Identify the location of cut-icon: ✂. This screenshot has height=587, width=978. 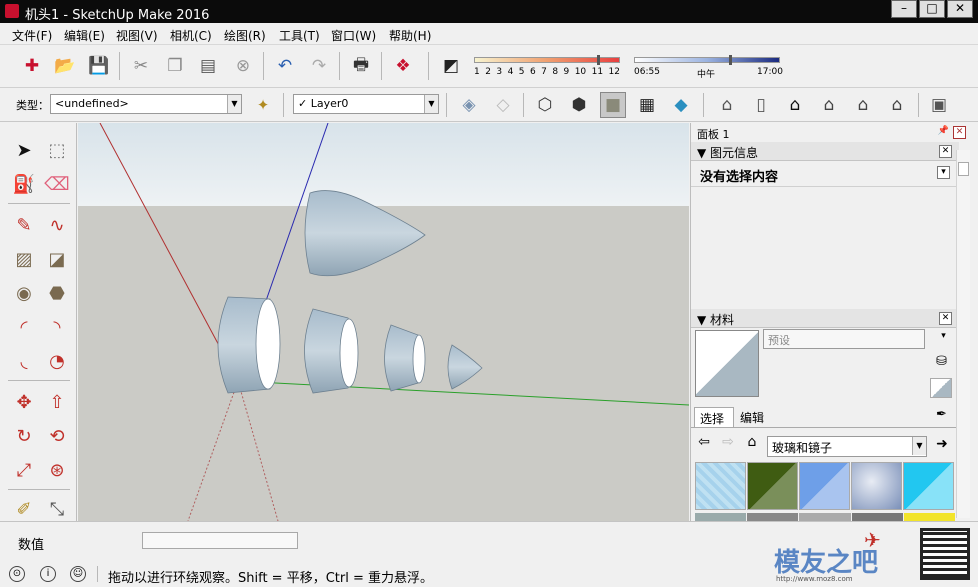
(141, 66).